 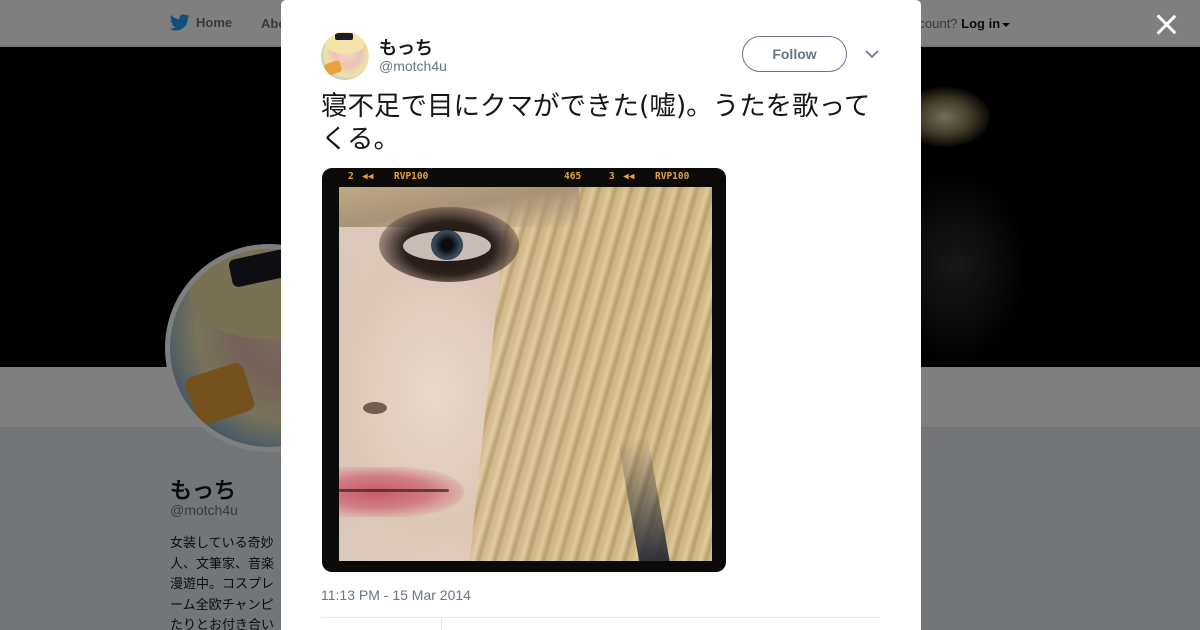 I want to click on film-label: 3, so click(x=612, y=176).